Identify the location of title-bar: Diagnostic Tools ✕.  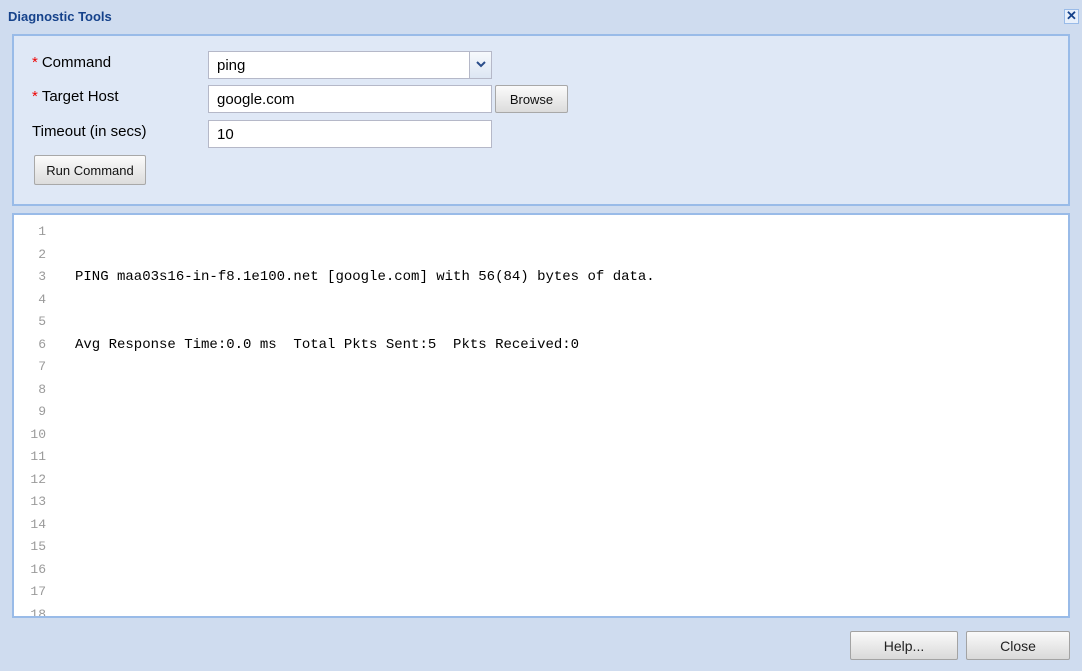
(541, 16).